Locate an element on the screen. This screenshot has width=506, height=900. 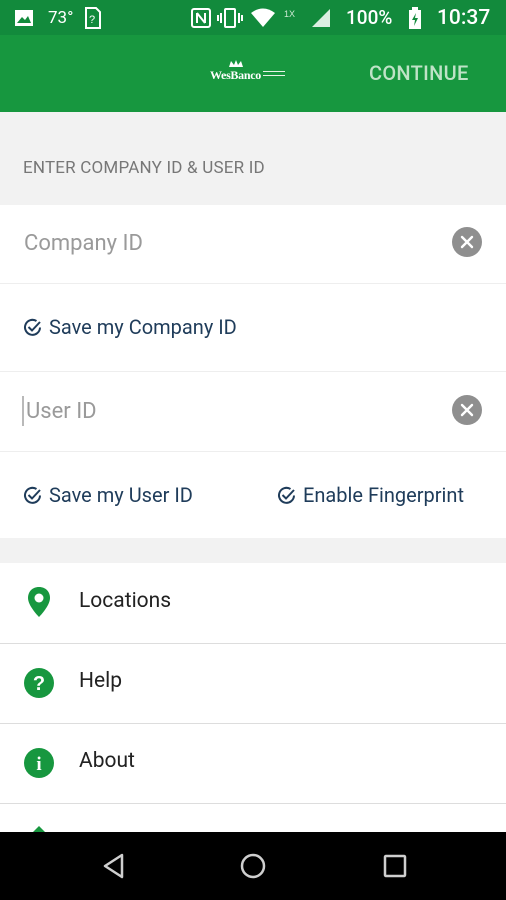
enable-fingerprint-checkbox: Enable Fingerprint is located at coordinates (370, 495).